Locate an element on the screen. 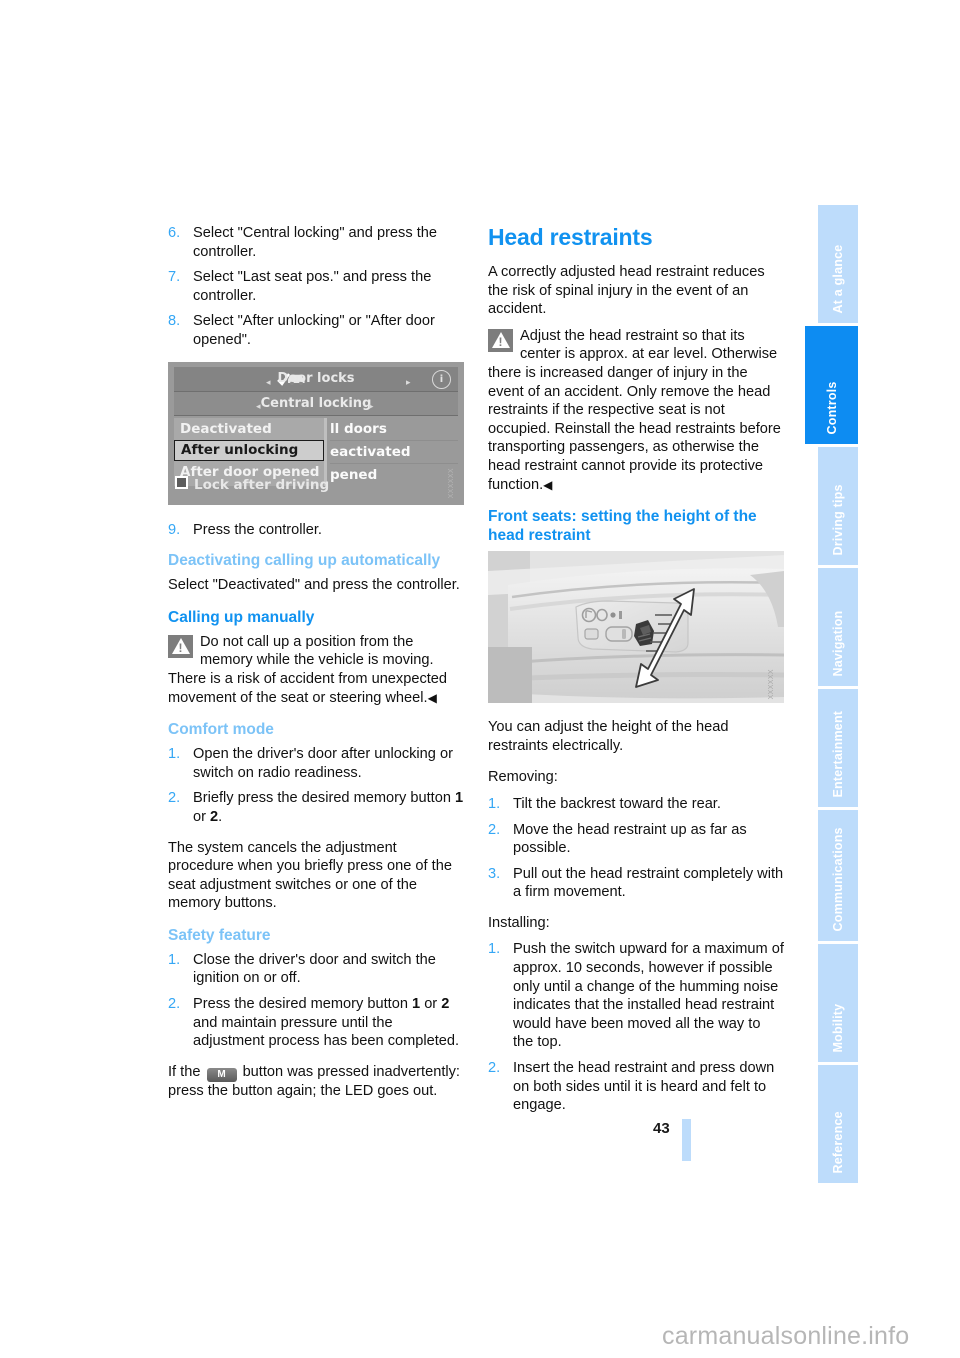 This screenshot has height=1358, width=960. sidebar-tab-label: Mobility is located at coordinates (837, 1027).